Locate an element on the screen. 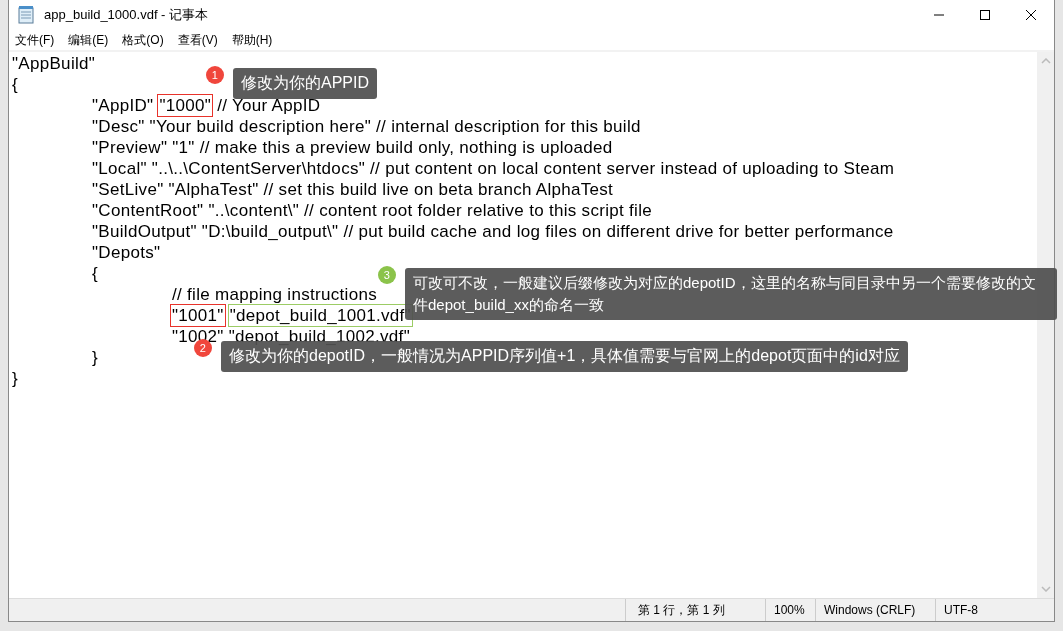  notepad-icon is located at coordinates (26, 15).